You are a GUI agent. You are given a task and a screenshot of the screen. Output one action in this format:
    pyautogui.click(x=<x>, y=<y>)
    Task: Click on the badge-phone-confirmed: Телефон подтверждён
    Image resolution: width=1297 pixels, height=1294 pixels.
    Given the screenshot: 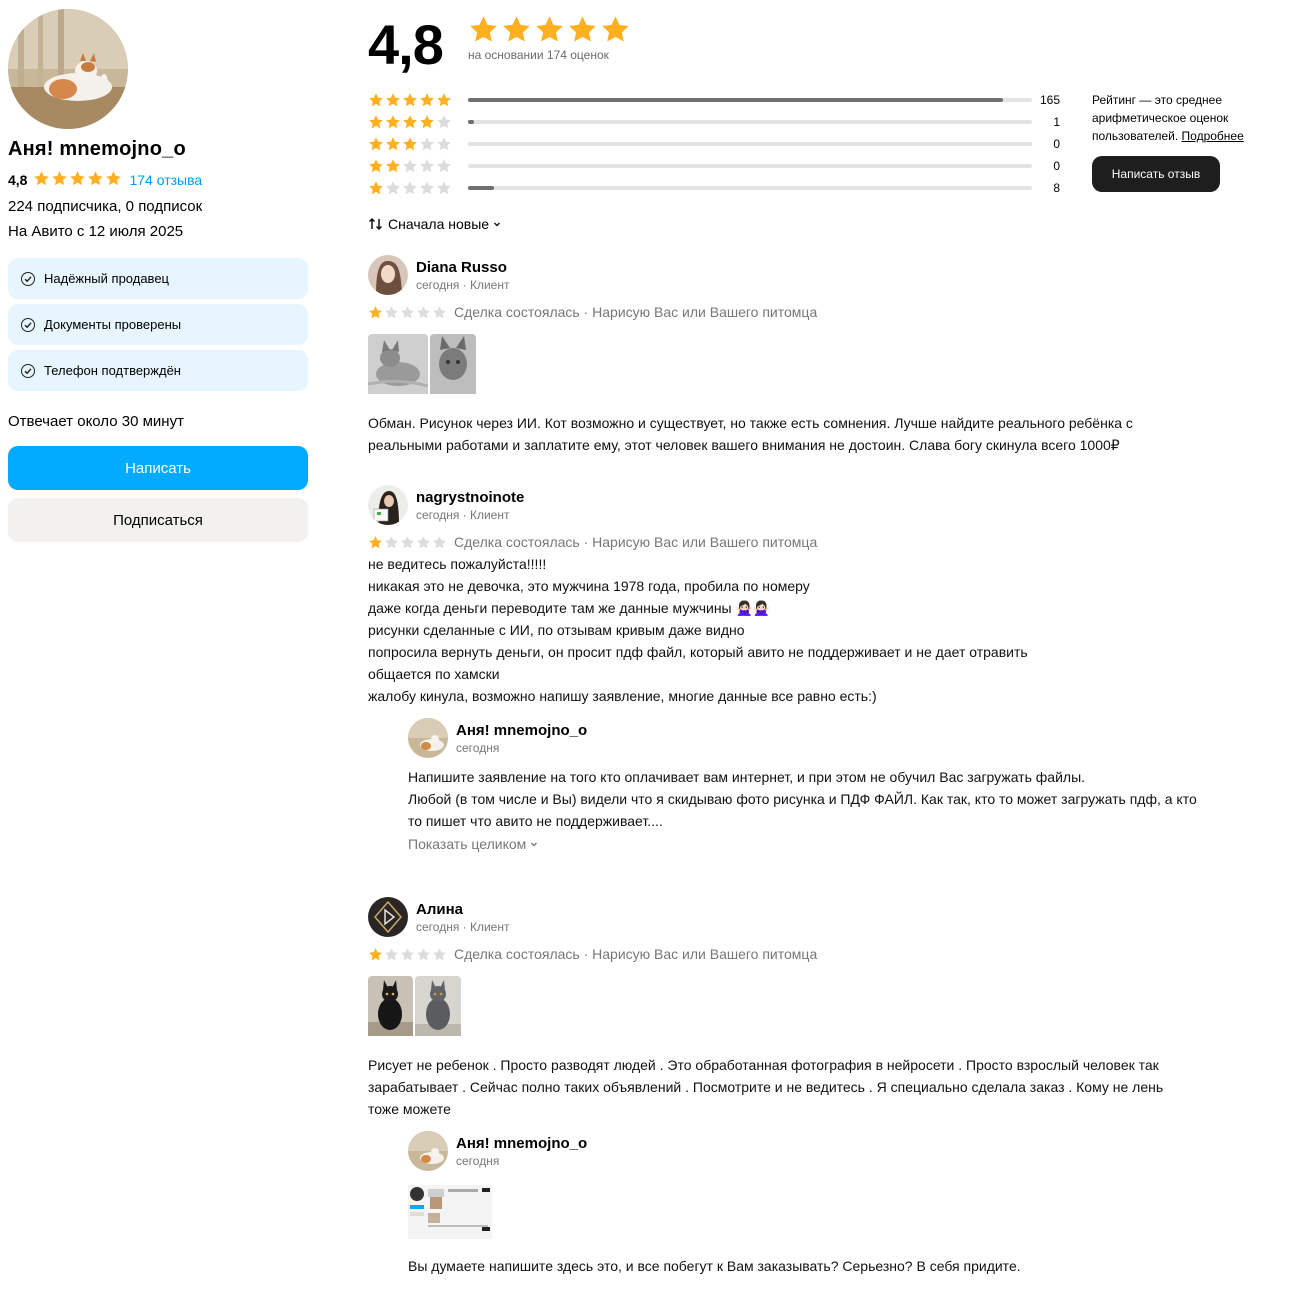 What is the action you would take?
    pyautogui.click(x=158, y=370)
    